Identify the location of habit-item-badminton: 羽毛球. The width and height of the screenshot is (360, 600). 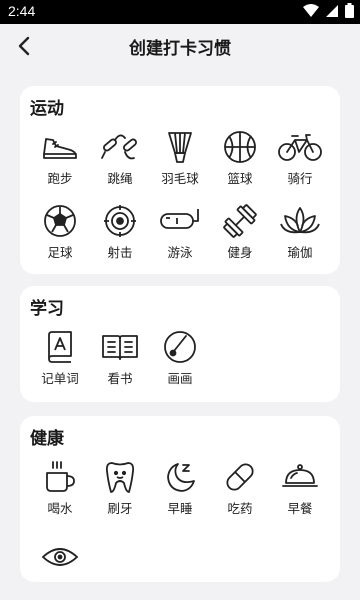
(180, 161).